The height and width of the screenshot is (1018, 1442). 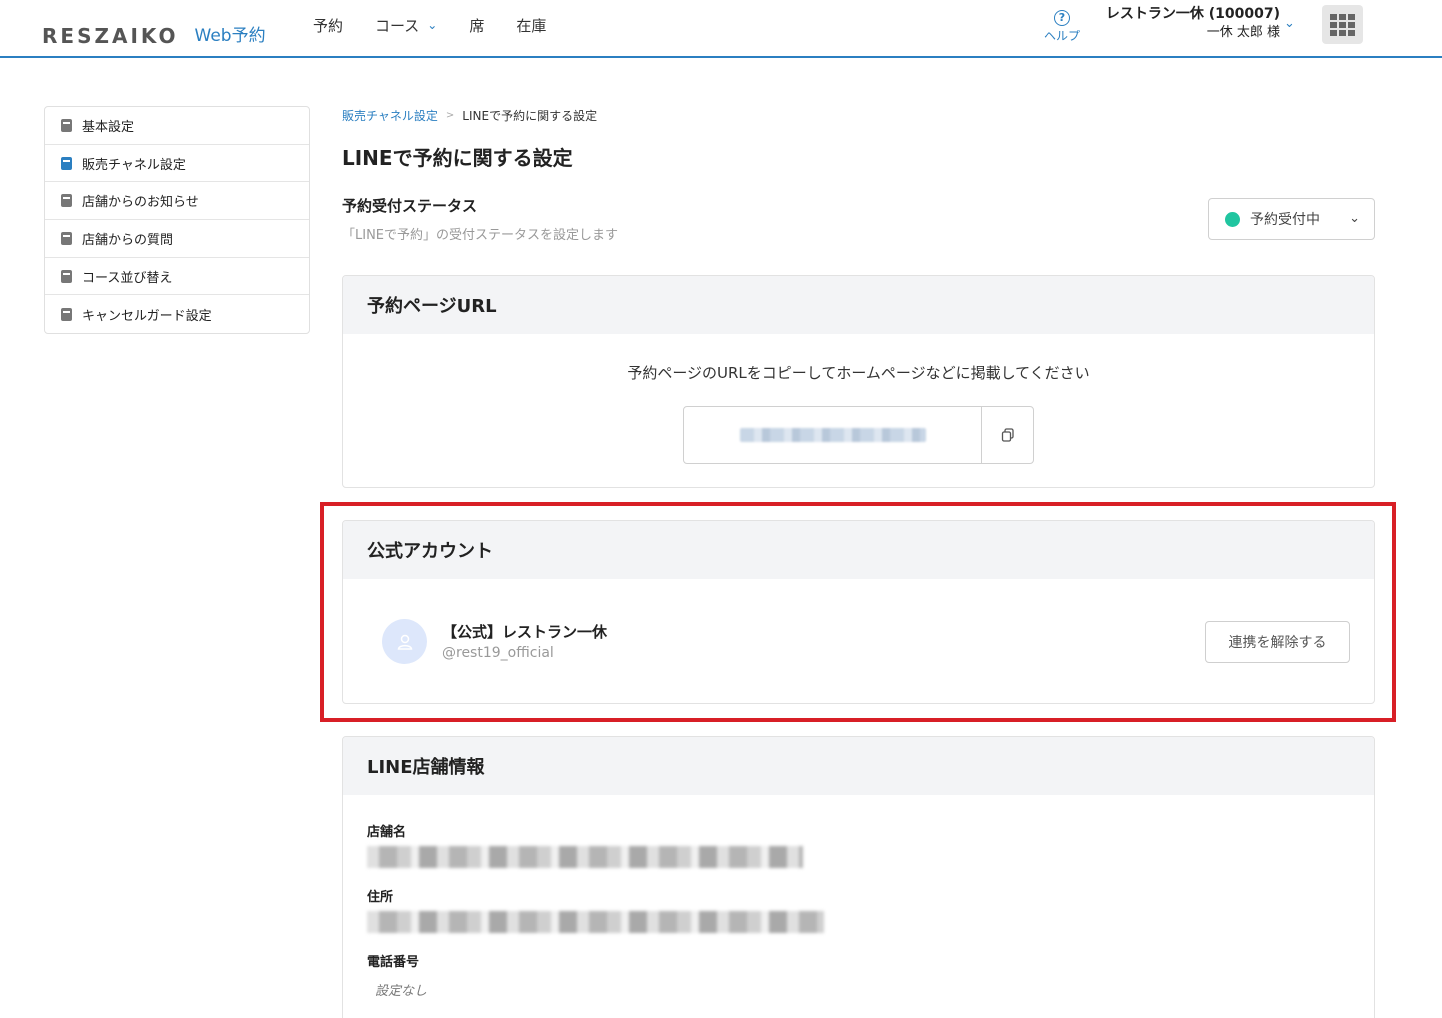 What do you see at coordinates (397, 25) in the screenshot?
I see `nav-item-label: コース` at bounding box center [397, 25].